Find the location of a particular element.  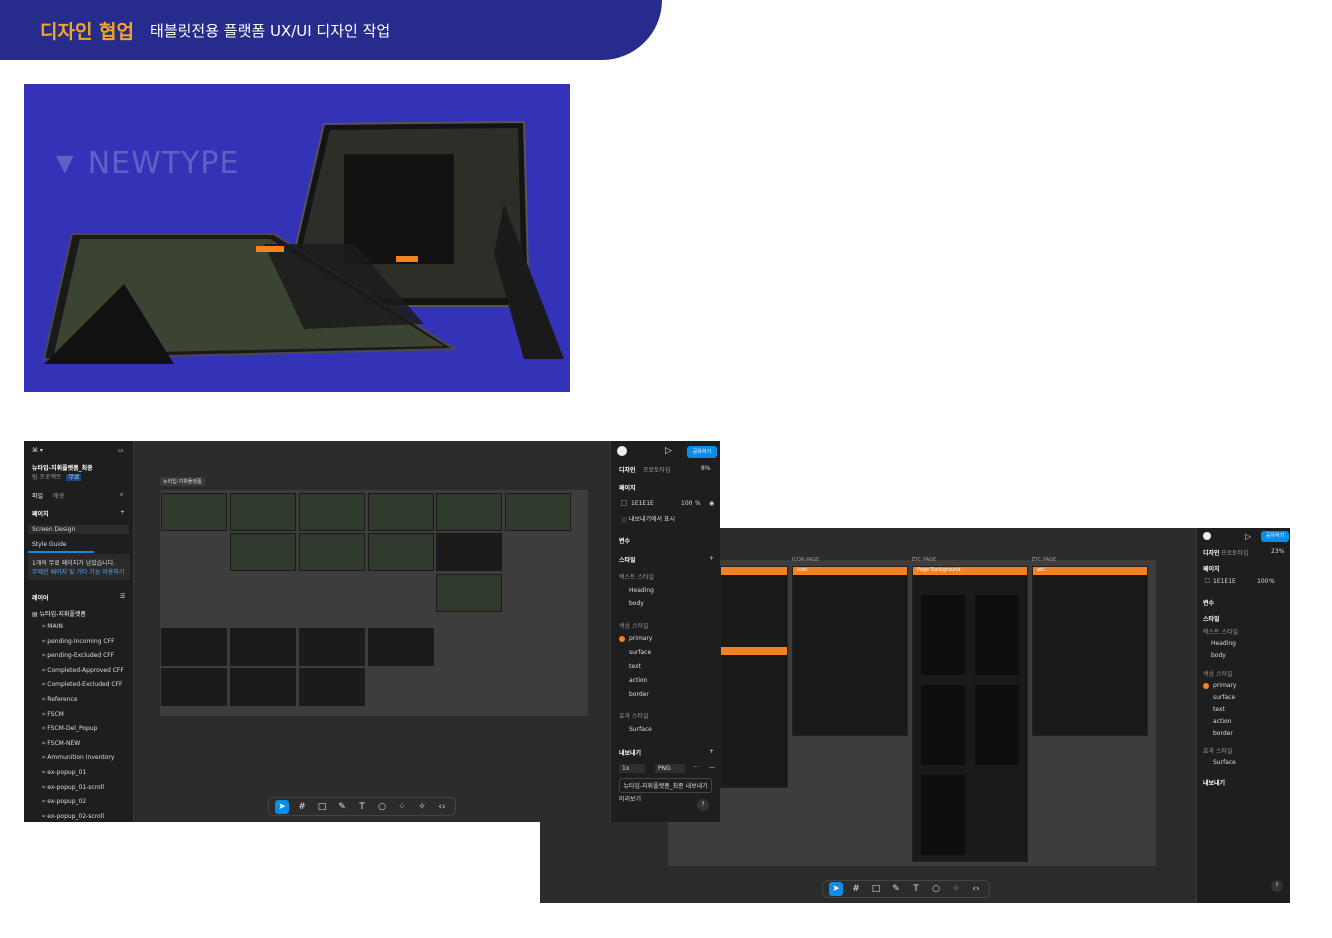

layer-item: ⌗ Completed-Excluded CFF is located at coordinates (87, 685).